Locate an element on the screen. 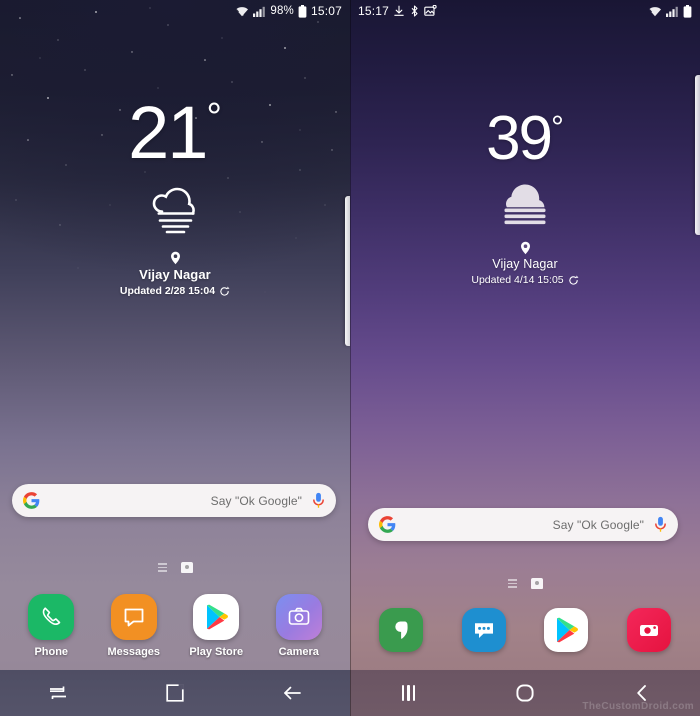 The width and height of the screenshot is (700, 716). left-status-bar: 98% 15:07 is located at coordinates (175, 11).